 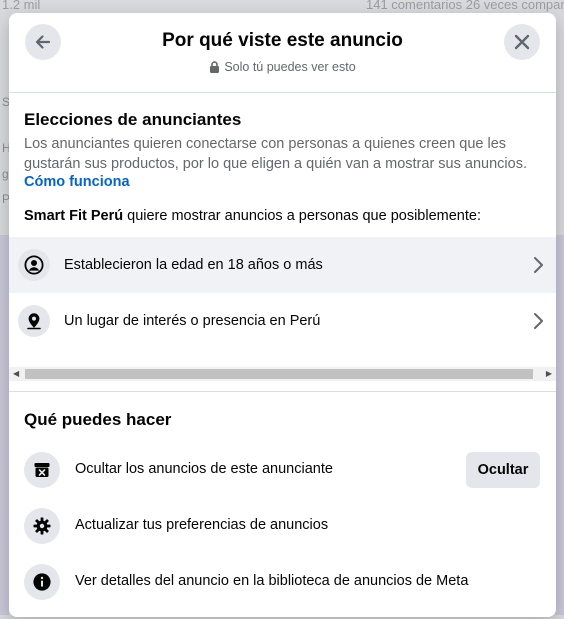 What do you see at coordinates (204, 469) in the screenshot?
I see `action-label: Ocultar los anuncios de este anunciante` at bounding box center [204, 469].